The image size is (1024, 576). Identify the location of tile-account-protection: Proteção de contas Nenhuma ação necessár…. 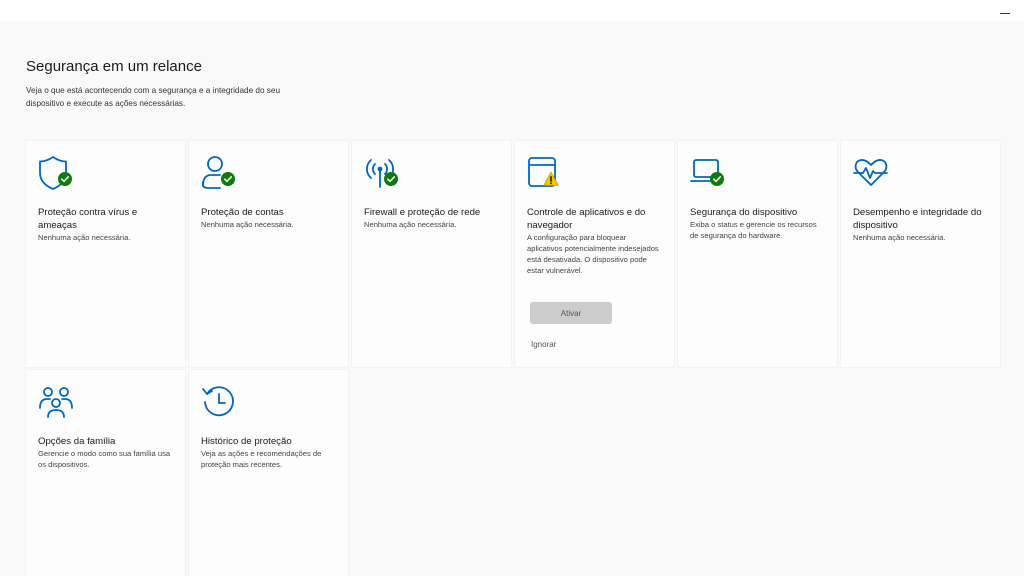
(268, 254).